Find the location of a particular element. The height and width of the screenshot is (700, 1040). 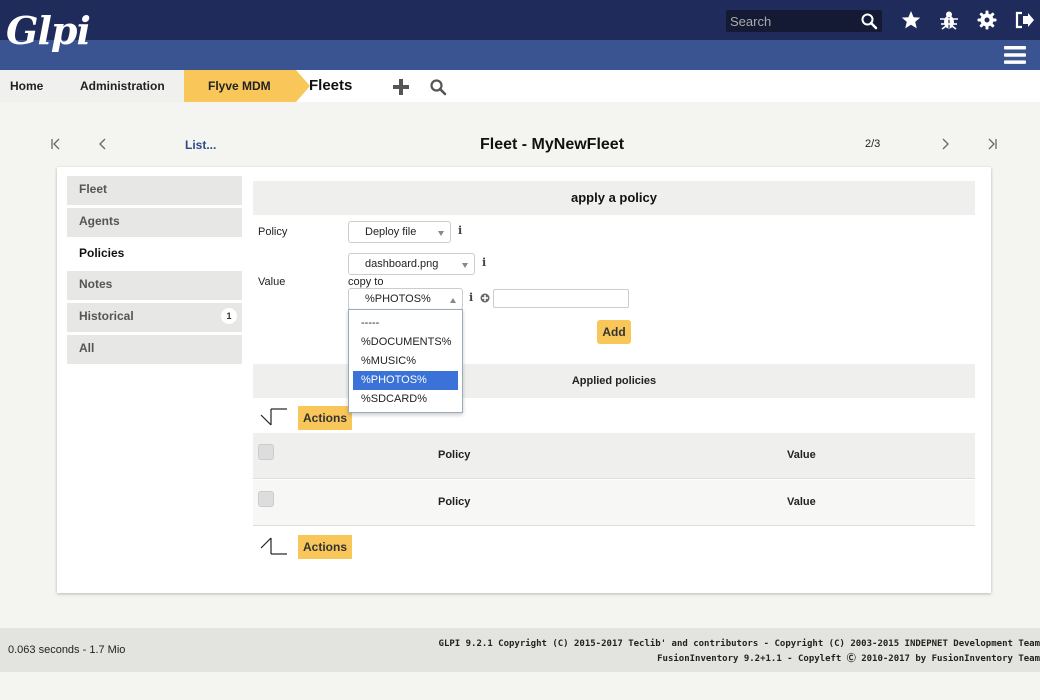

search-icon is located at coordinates (869, 21).